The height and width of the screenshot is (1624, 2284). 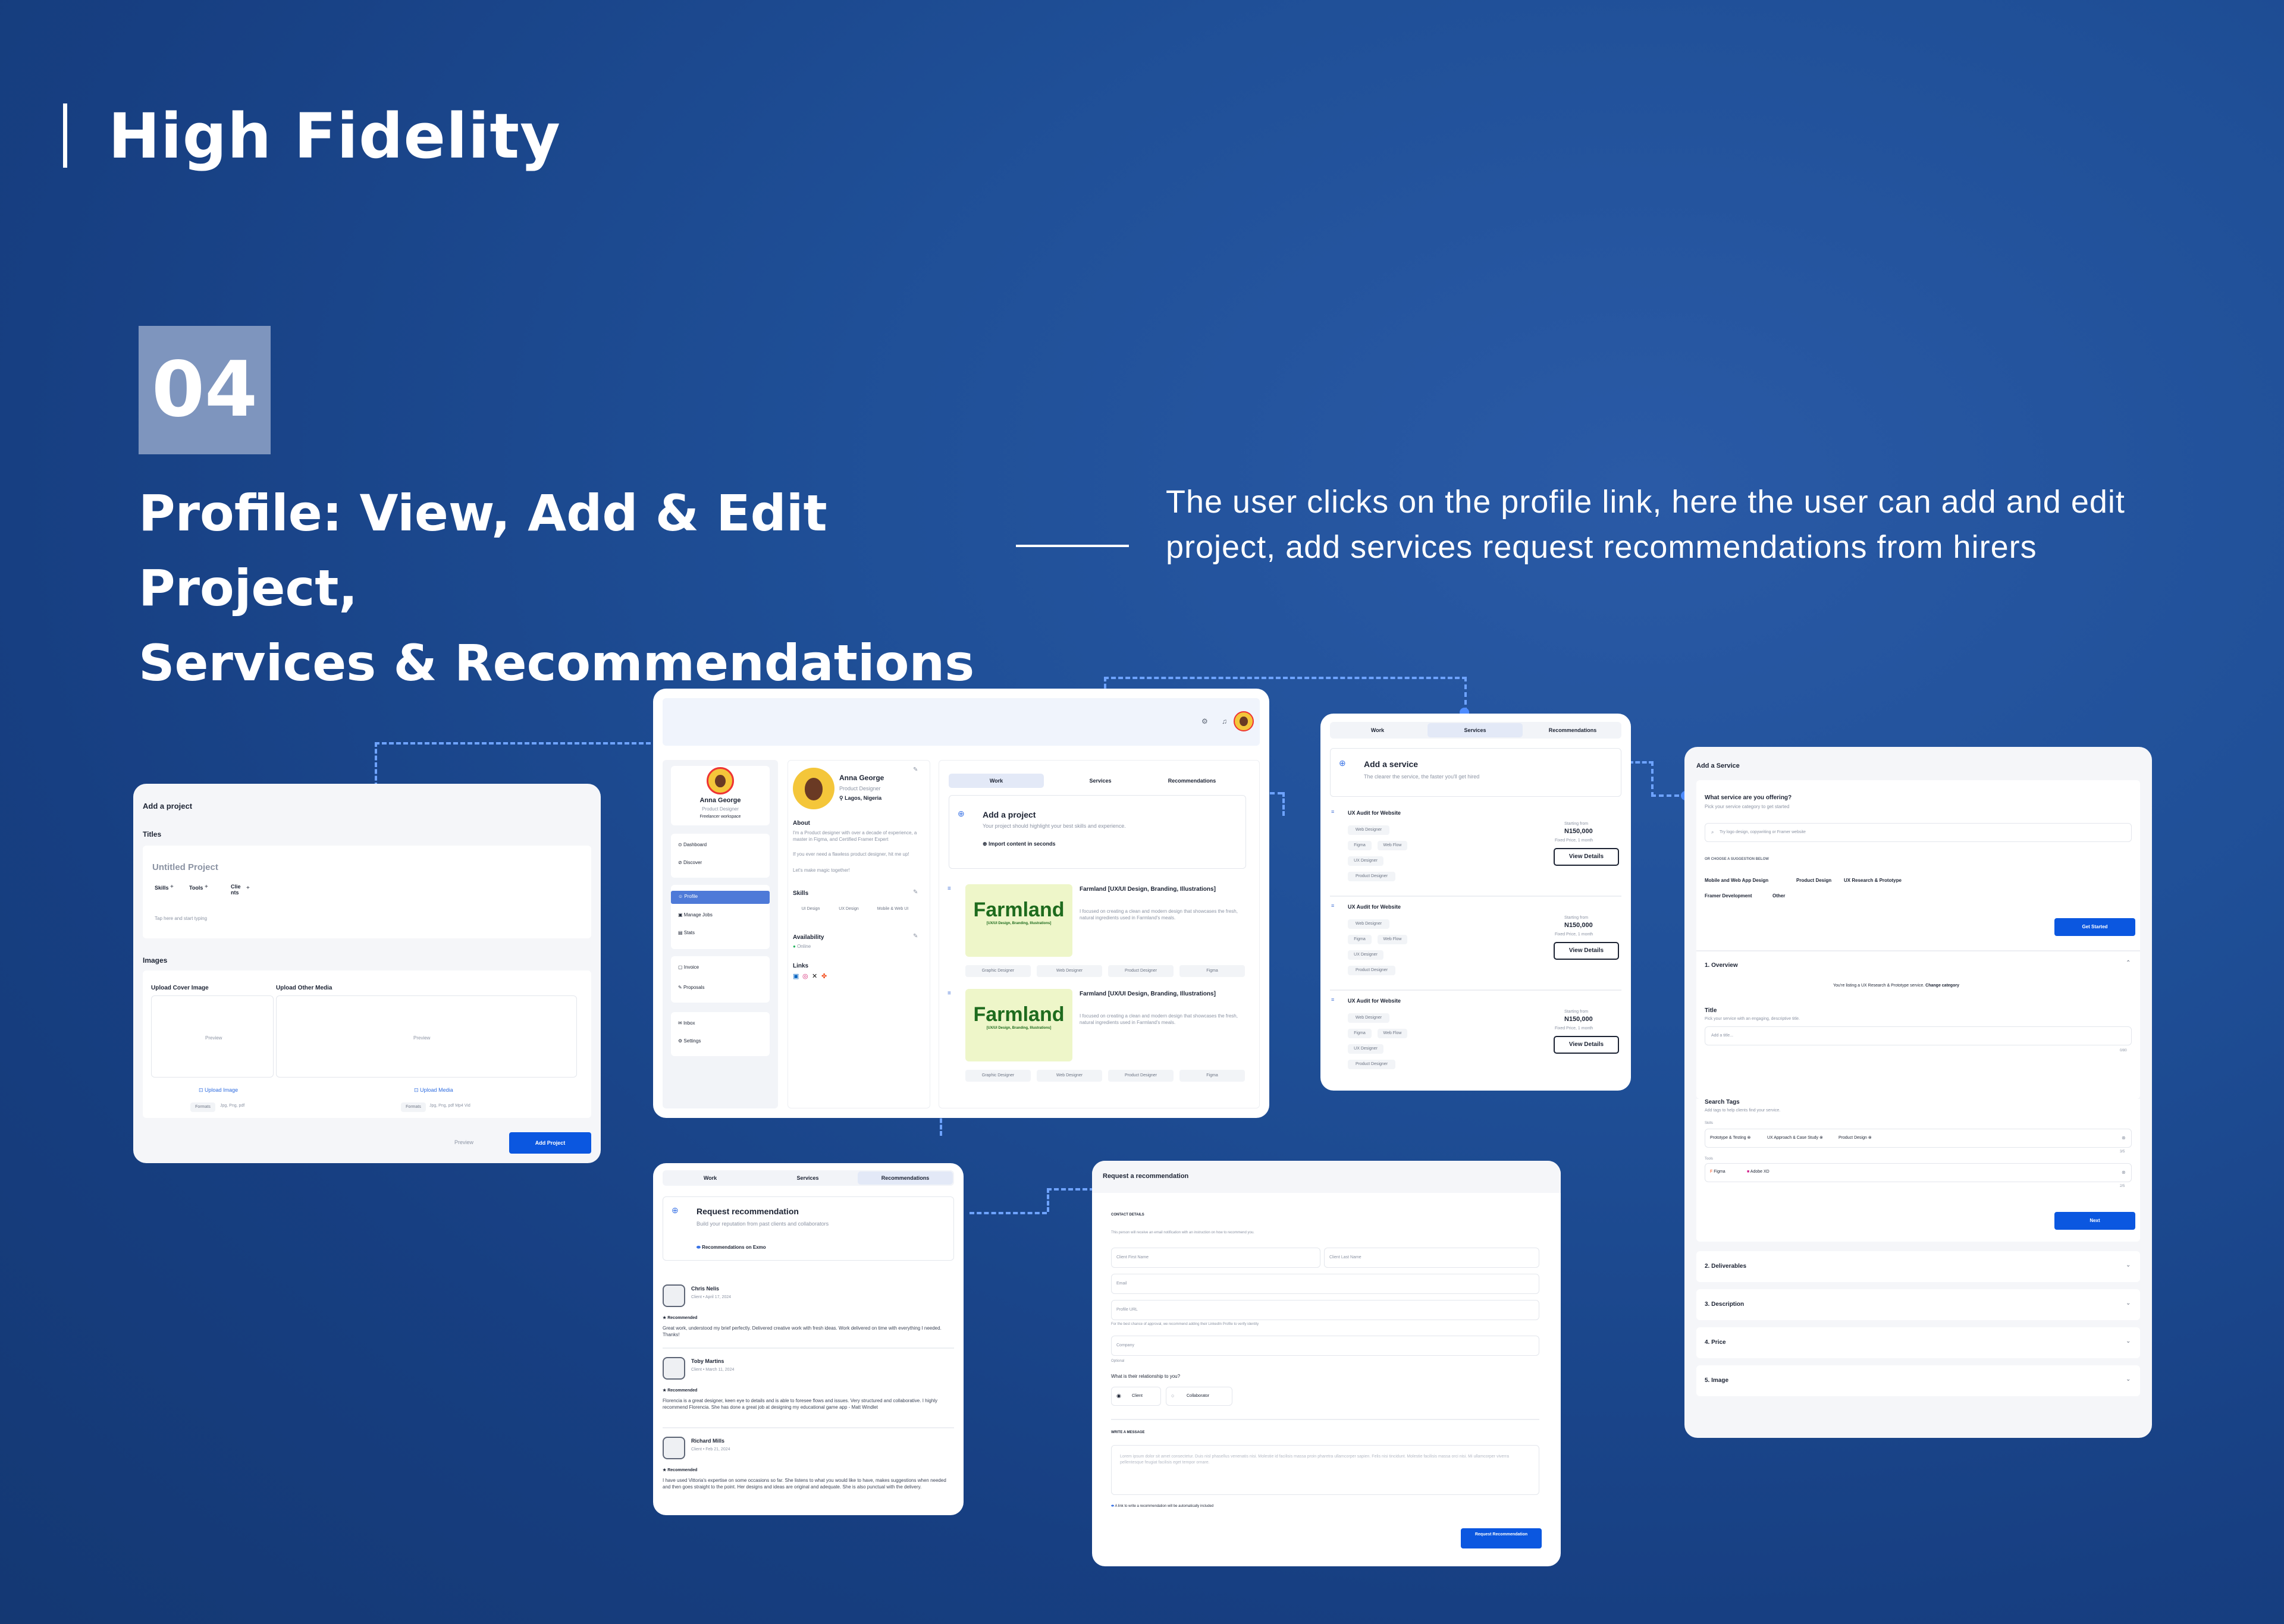 What do you see at coordinates (1736, 880) in the screenshot?
I see `suggestion-chip: Mobile and Web App Design` at bounding box center [1736, 880].